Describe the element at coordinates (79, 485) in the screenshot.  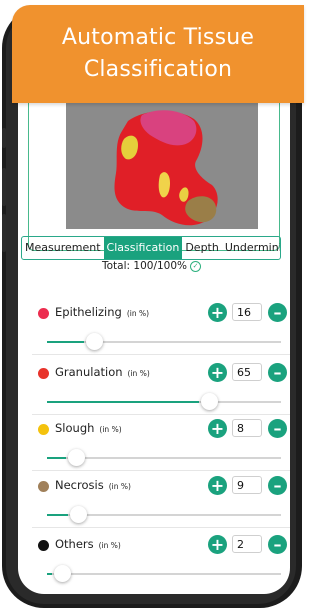
I see `tissue-label: Necrosis` at that location.